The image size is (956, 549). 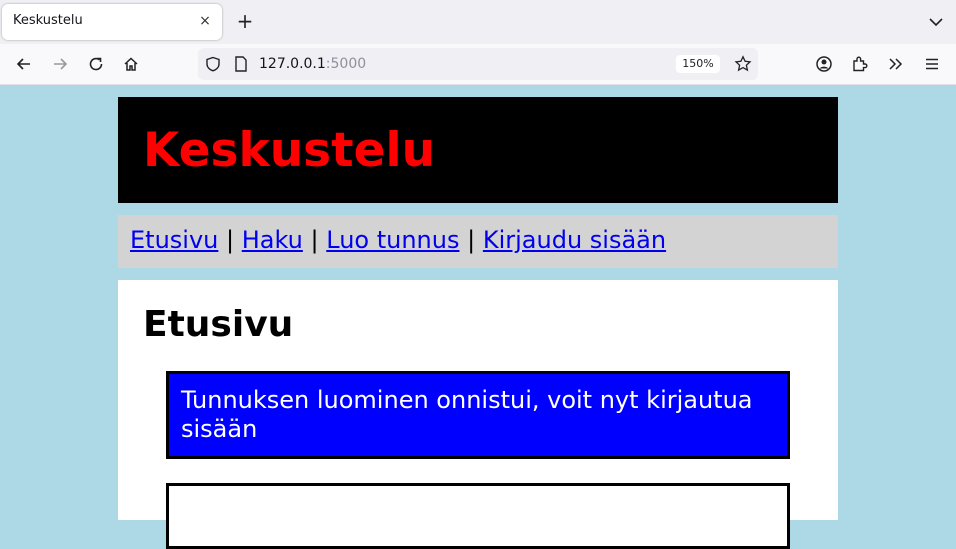 What do you see at coordinates (245, 21) in the screenshot?
I see `new-tab-icon: +` at bounding box center [245, 21].